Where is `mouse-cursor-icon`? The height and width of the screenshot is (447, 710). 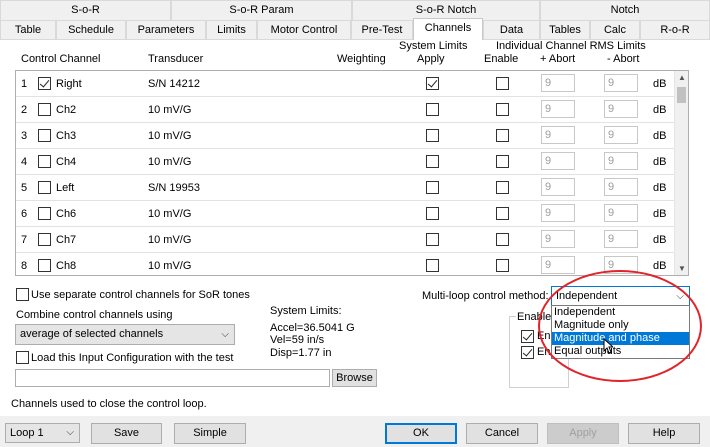 mouse-cursor-icon is located at coordinates (609, 347).